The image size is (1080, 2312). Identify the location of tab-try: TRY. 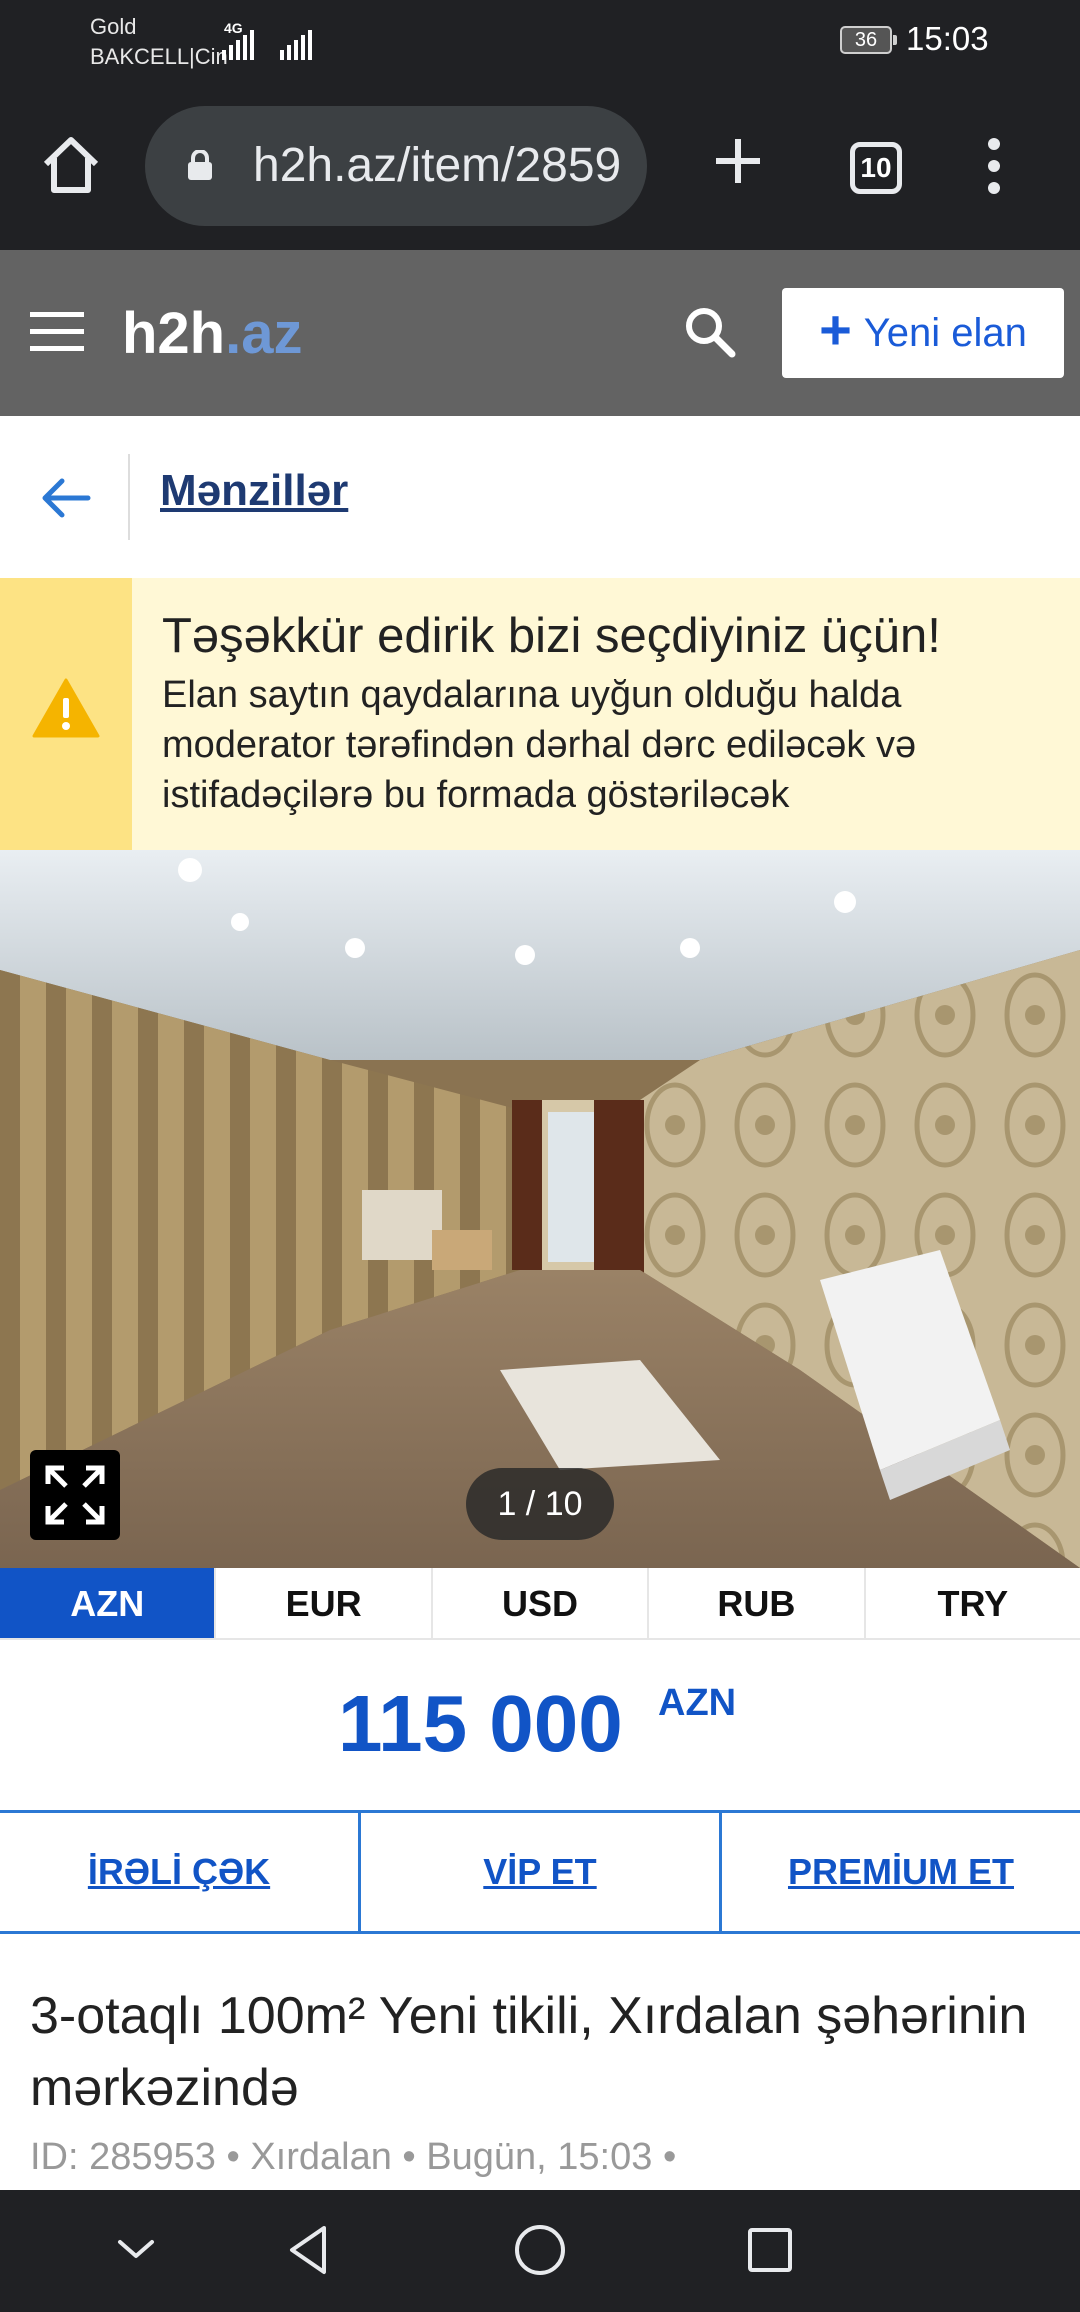
(973, 1603).